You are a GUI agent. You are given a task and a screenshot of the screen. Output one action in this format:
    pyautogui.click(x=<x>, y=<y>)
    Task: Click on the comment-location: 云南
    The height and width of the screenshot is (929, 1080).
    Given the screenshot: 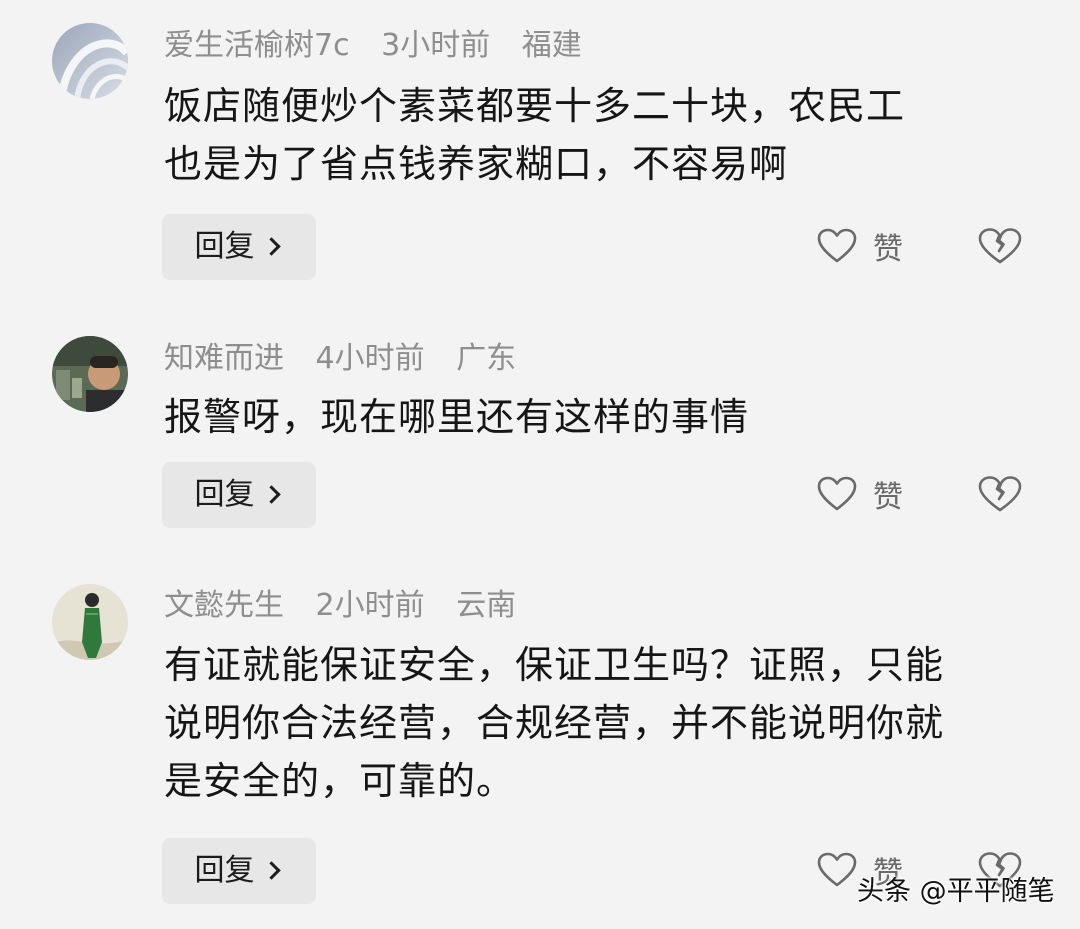 What is the action you would take?
    pyautogui.click(x=486, y=605)
    